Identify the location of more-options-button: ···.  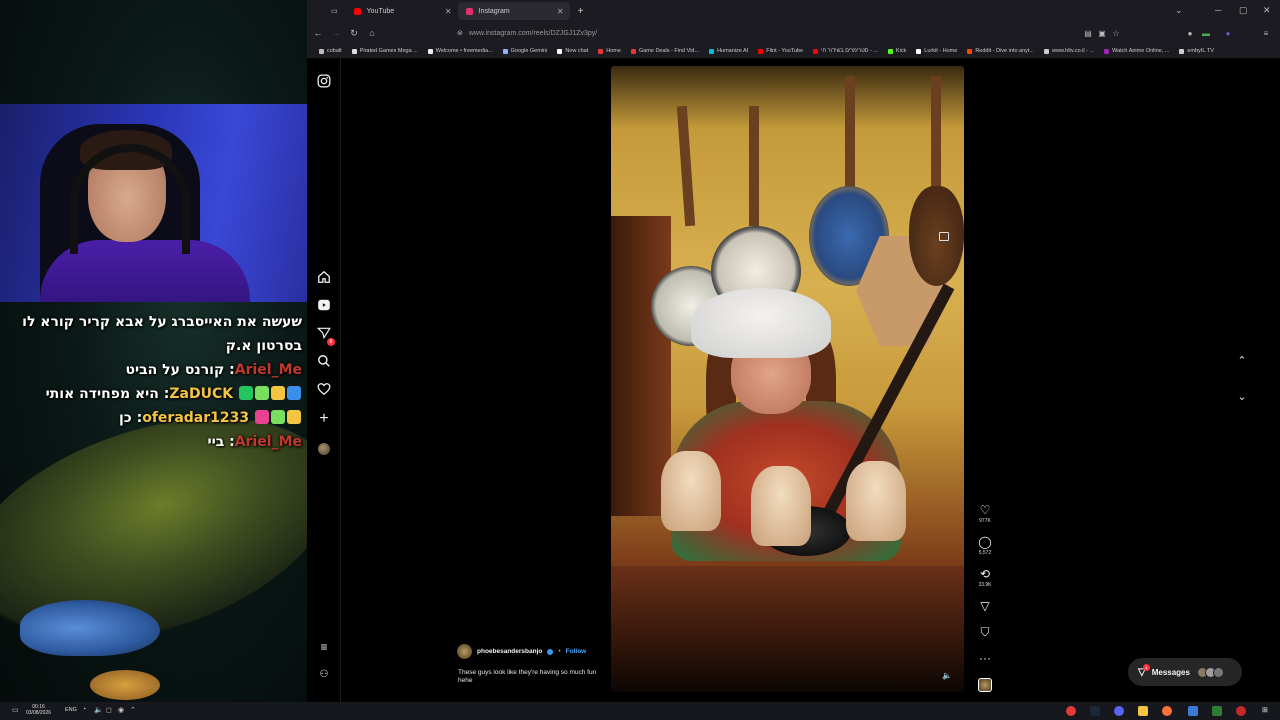
(985, 658).